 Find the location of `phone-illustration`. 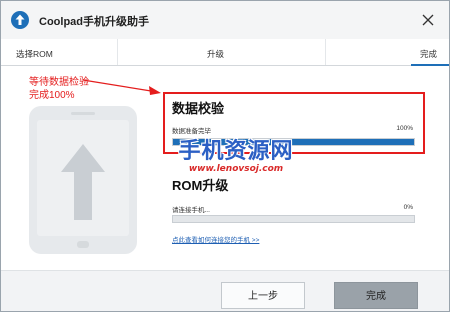

phone-illustration is located at coordinates (83, 180).